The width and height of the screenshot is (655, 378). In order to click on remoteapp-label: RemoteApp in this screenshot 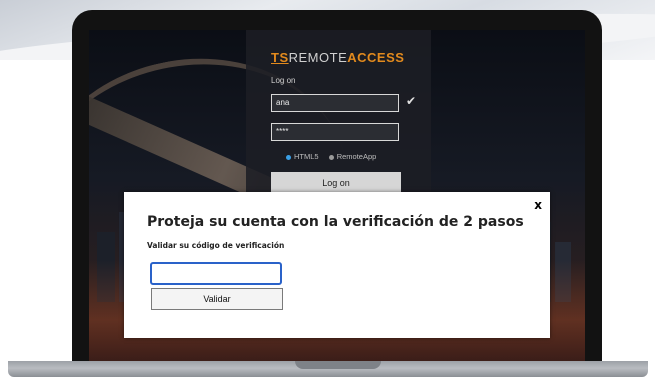, I will do `click(356, 156)`.